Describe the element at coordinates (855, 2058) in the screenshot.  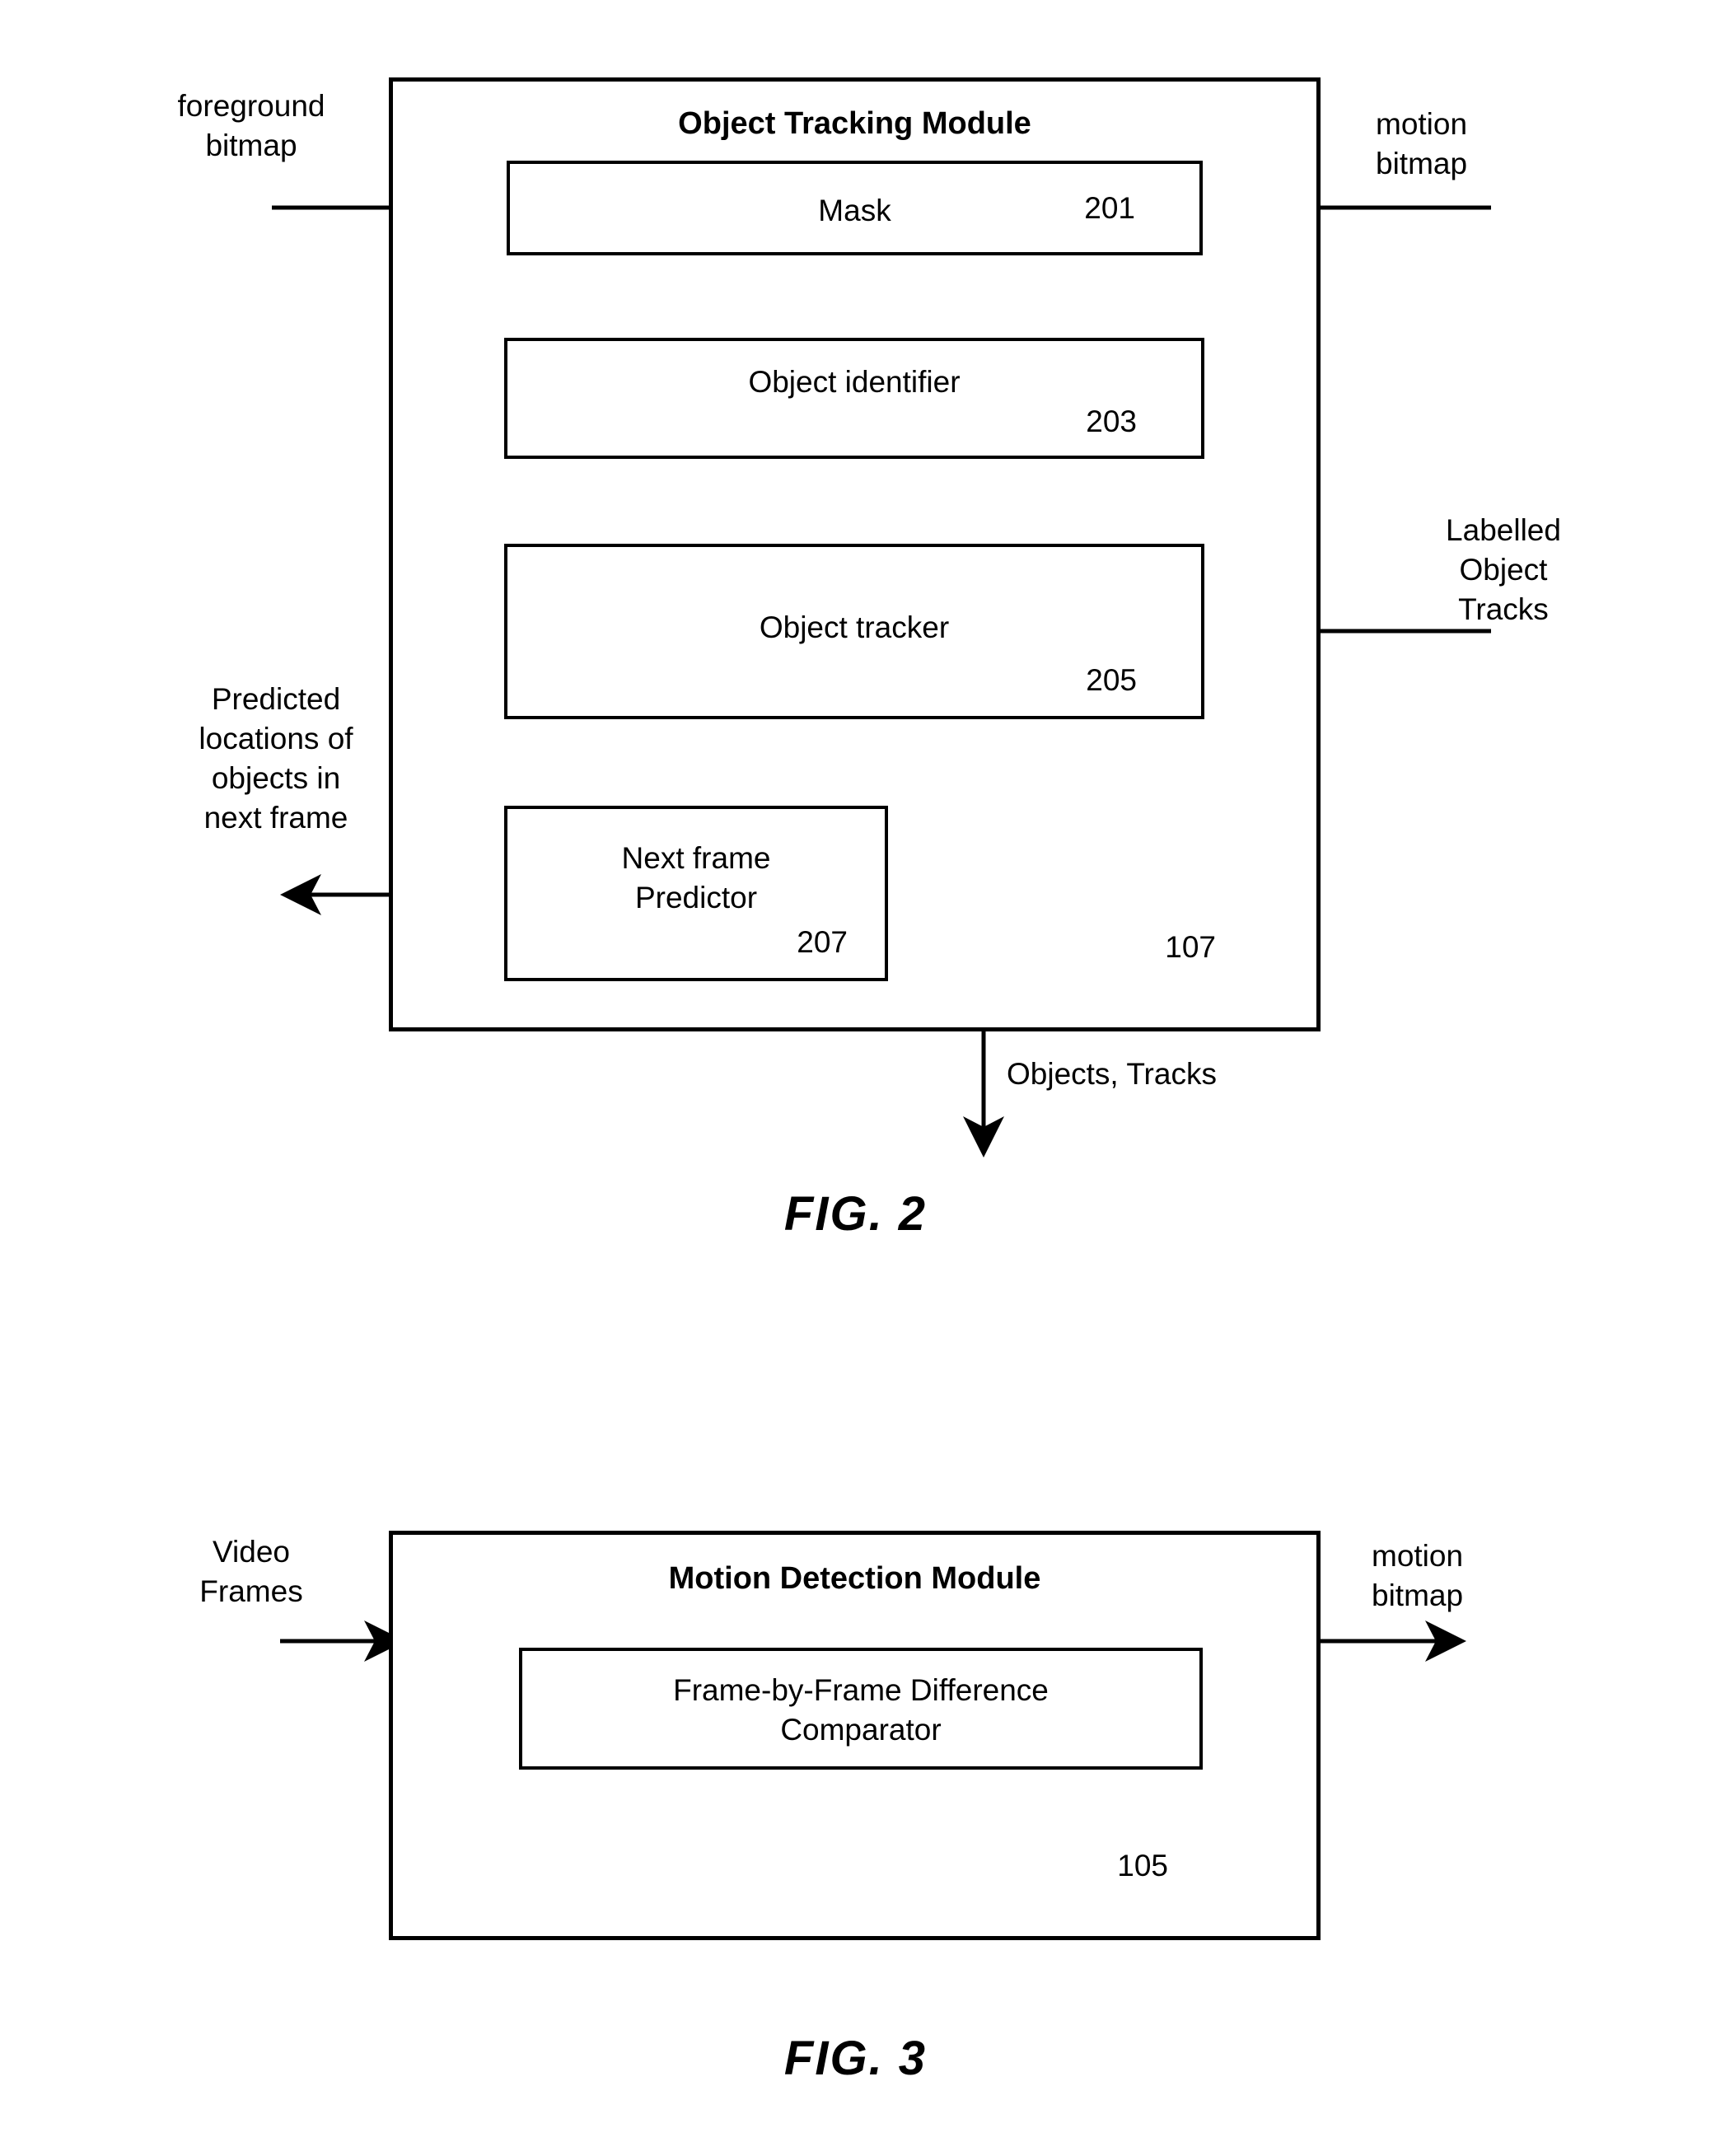
I see `figure-3-caption: FIG. 3` at that location.